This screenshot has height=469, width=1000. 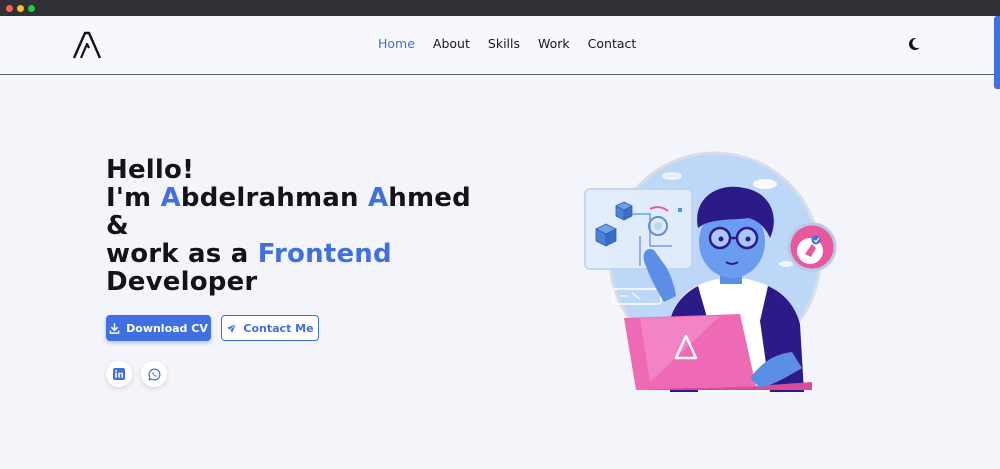 I want to click on site-header: Home About Skills Work Contact, so click(x=500, y=45).